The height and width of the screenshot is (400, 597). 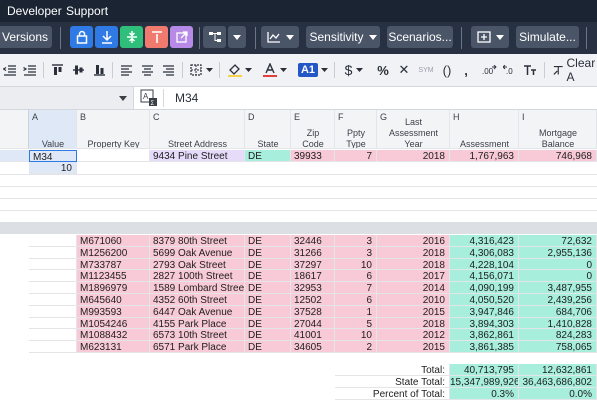 I want to click on assessment-cell: 3,894,303, so click(x=484, y=323).